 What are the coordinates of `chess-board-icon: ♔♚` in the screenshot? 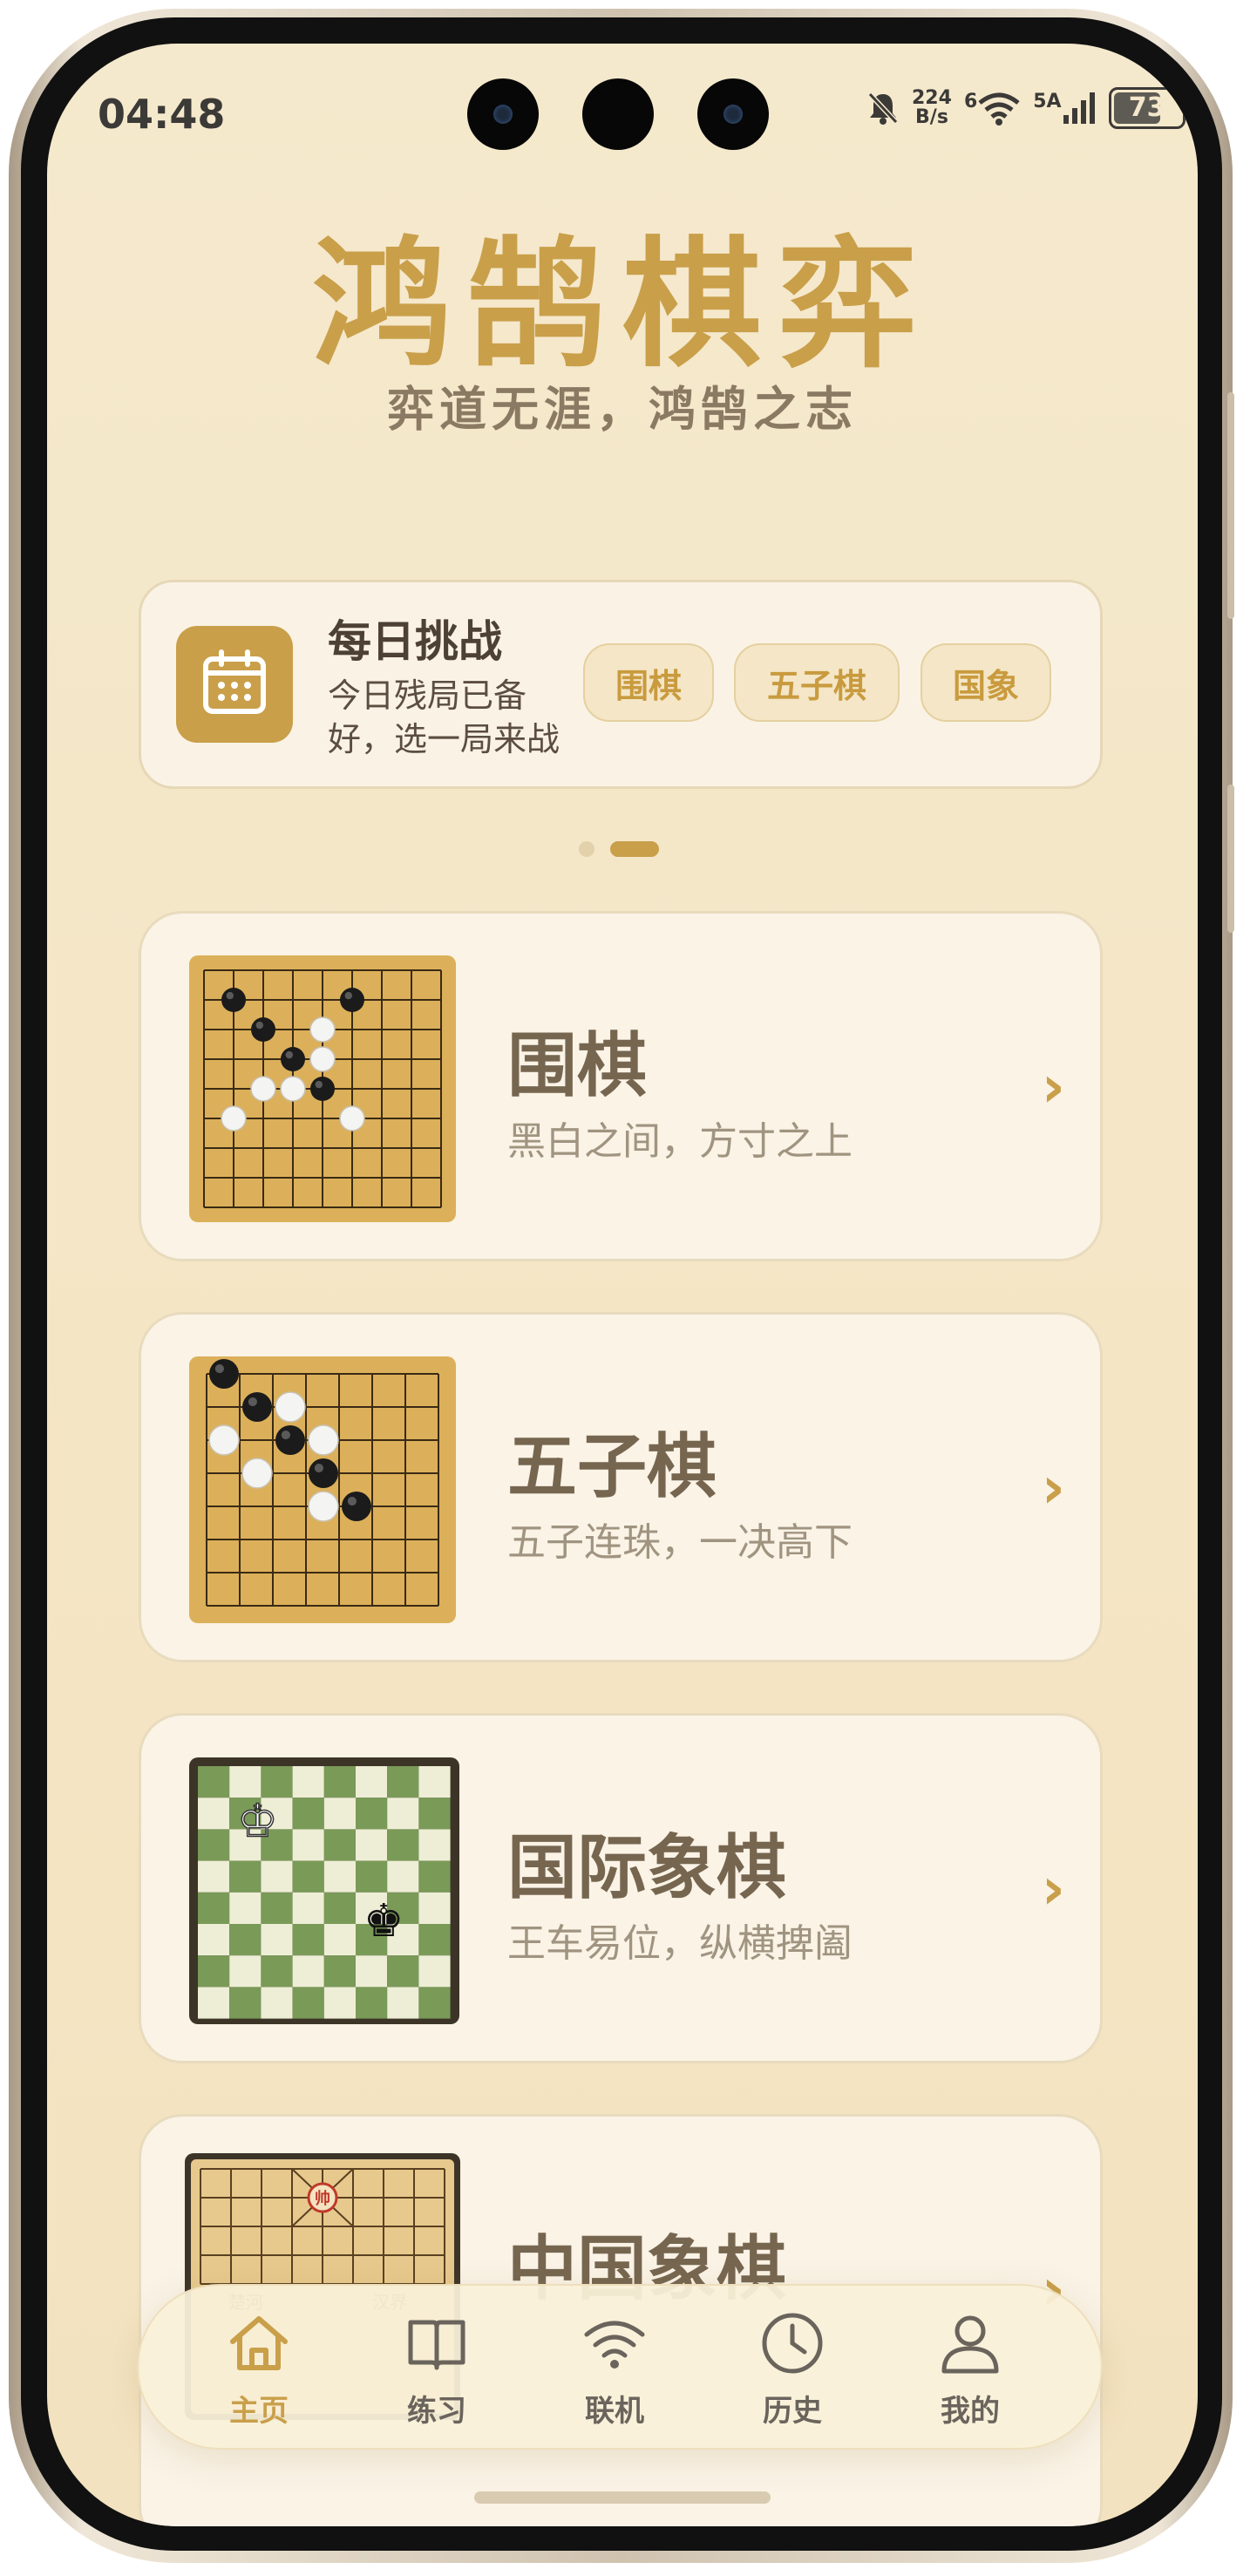 It's located at (324, 1891).